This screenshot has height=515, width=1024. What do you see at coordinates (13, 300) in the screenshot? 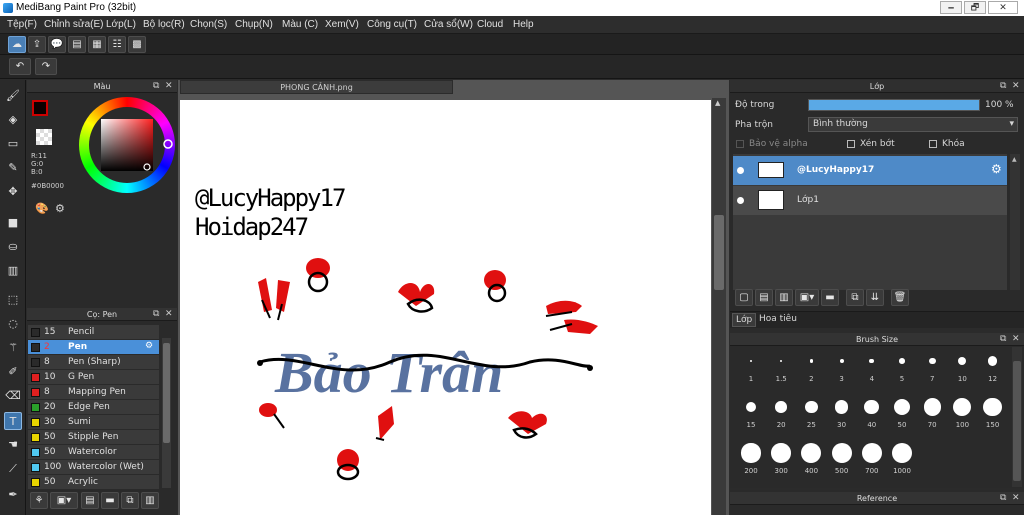
I see `select-rect-icon: ⬚` at bounding box center [13, 300].